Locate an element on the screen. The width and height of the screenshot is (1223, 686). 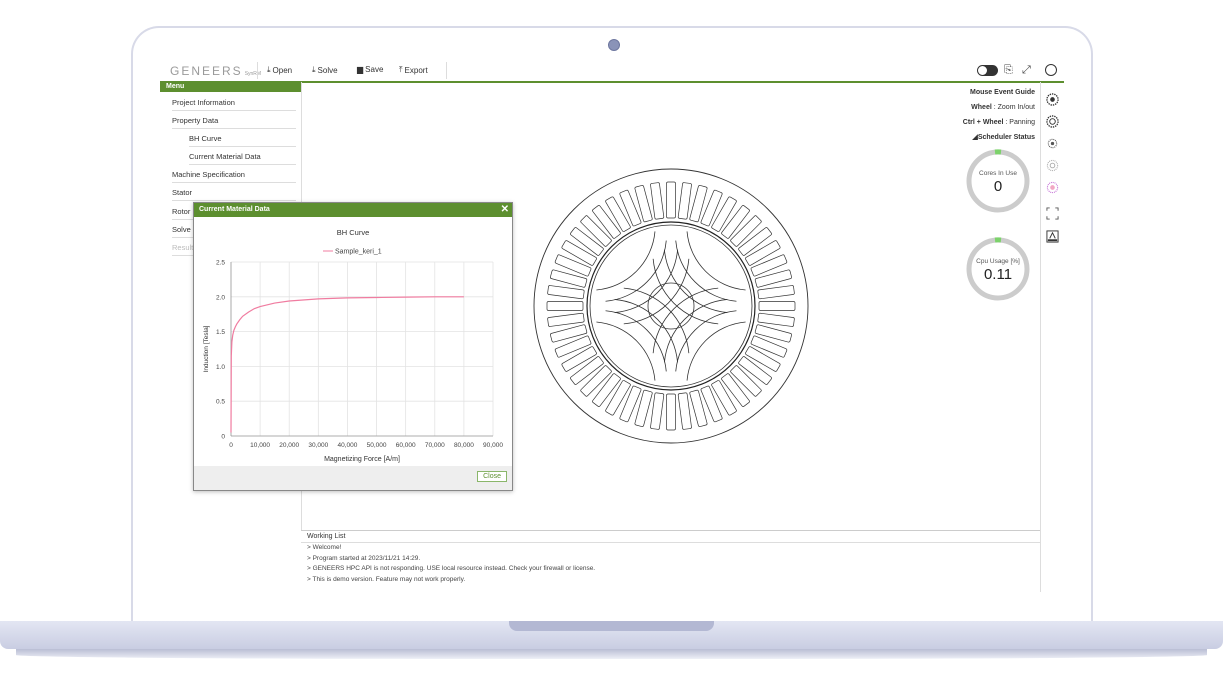
y-tick-label: 0 is located at coordinates (223, 437).